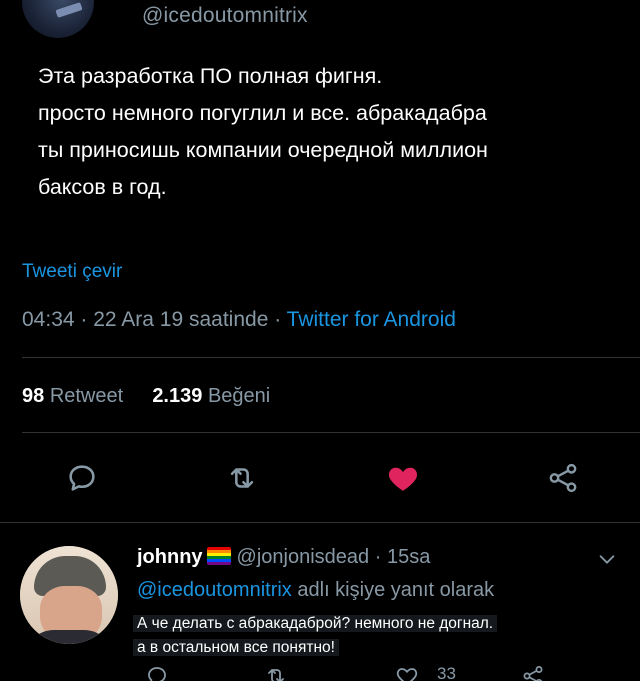 The width and height of the screenshot is (640, 681). What do you see at coordinates (607, 559) in the screenshot?
I see `chevron-down-icon` at bounding box center [607, 559].